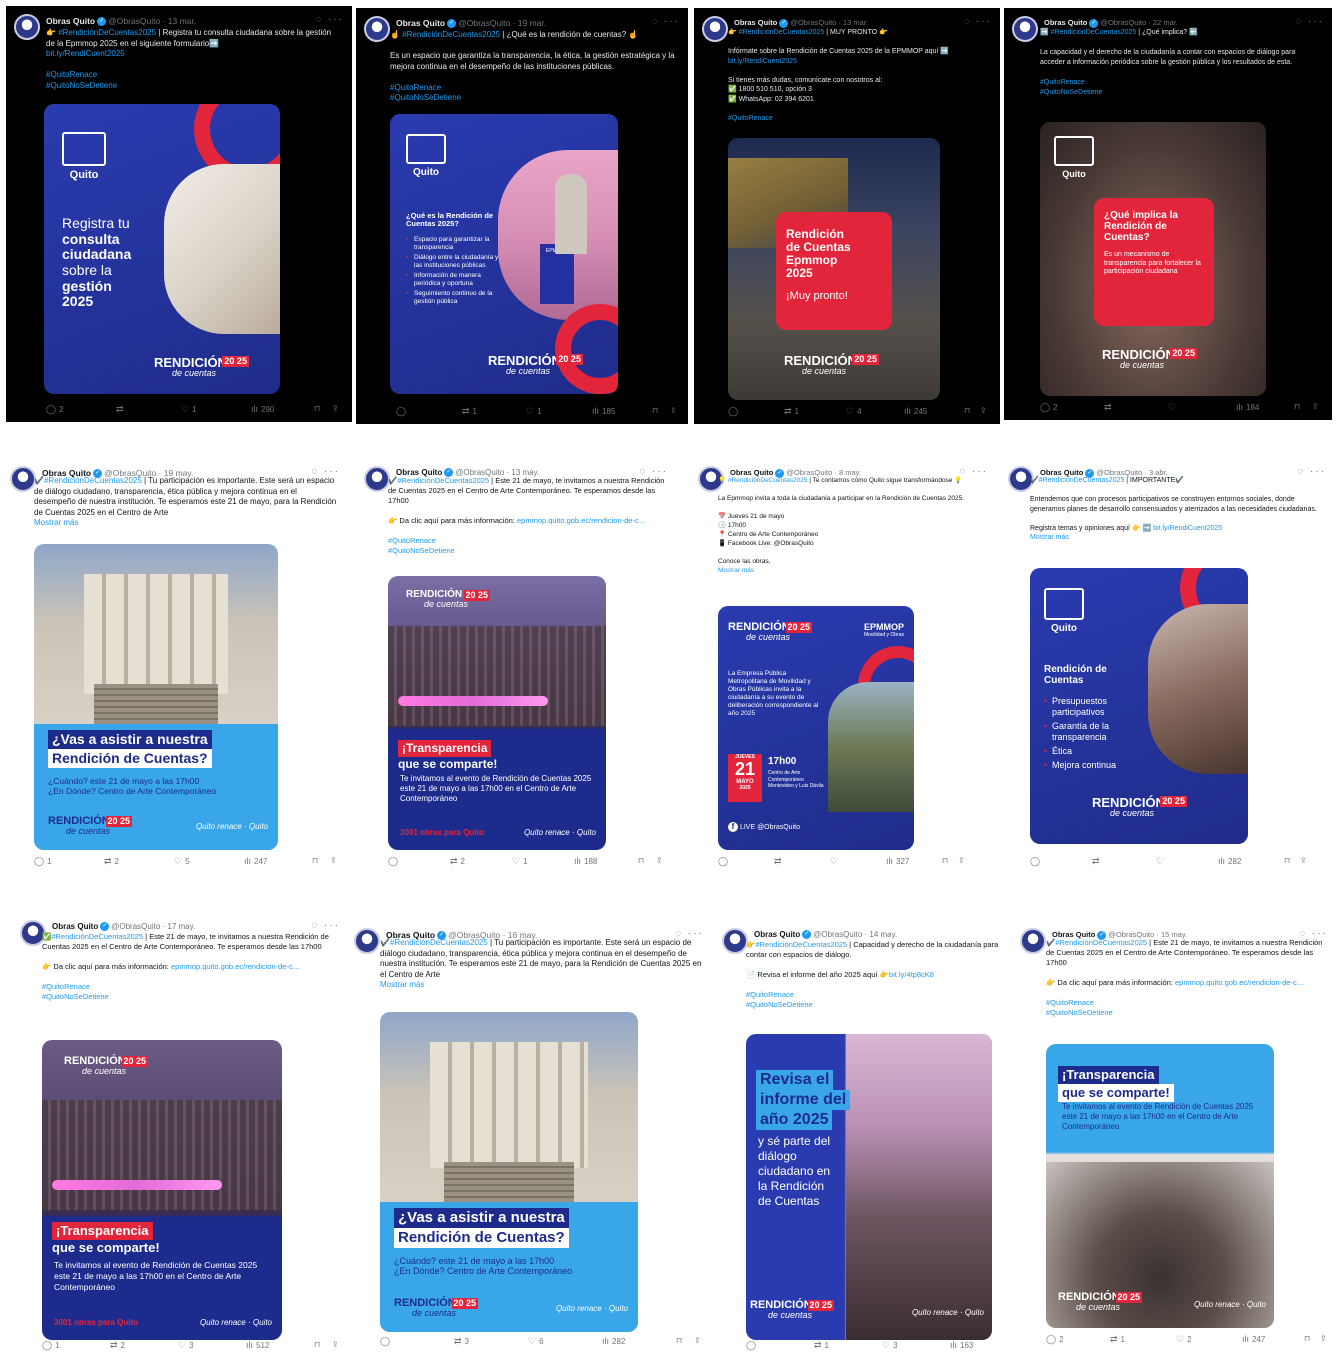  Describe the element at coordinates (961, 1345) in the screenshot. I see `views-button: ılı 163` at that location.